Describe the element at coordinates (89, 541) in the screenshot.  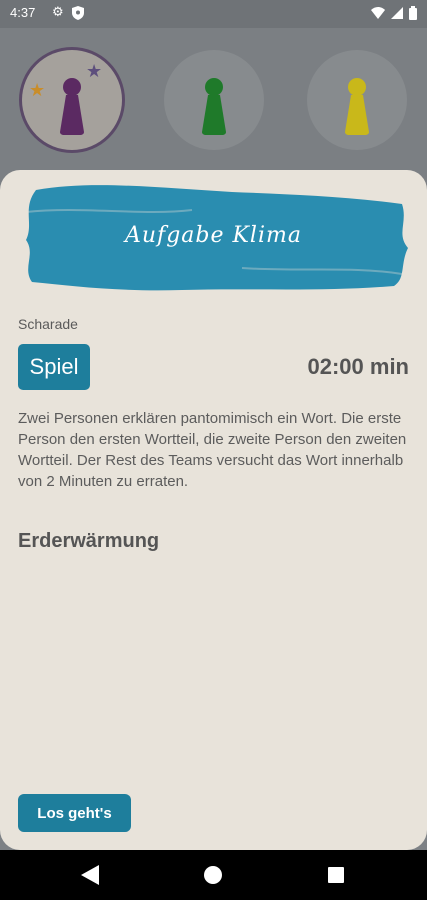
I see `task-word: Erderwärmung` at that location.